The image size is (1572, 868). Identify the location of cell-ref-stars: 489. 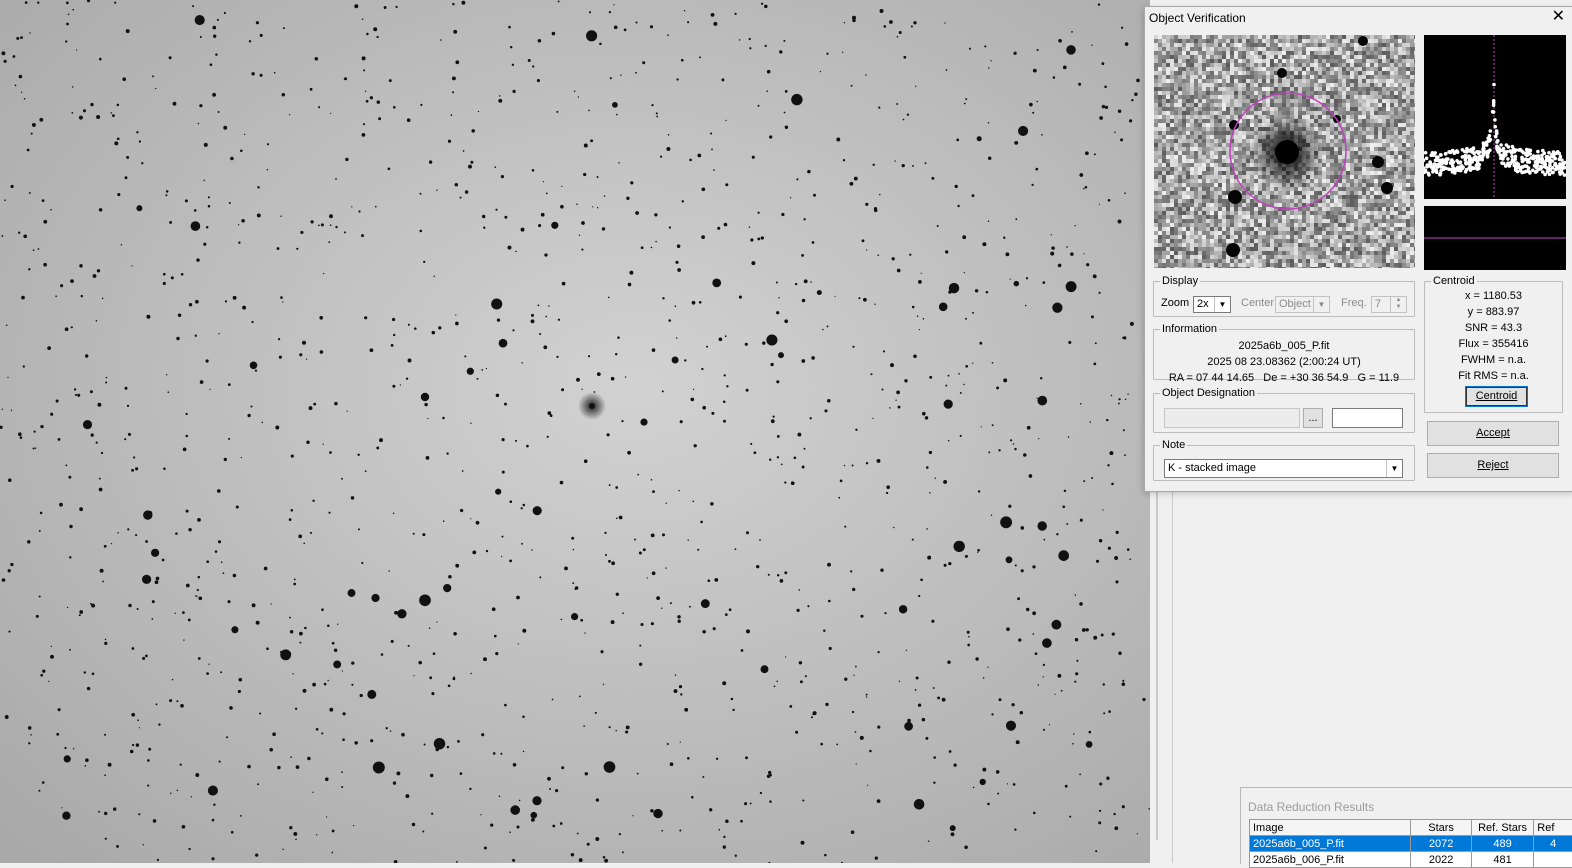
(1502, 844).